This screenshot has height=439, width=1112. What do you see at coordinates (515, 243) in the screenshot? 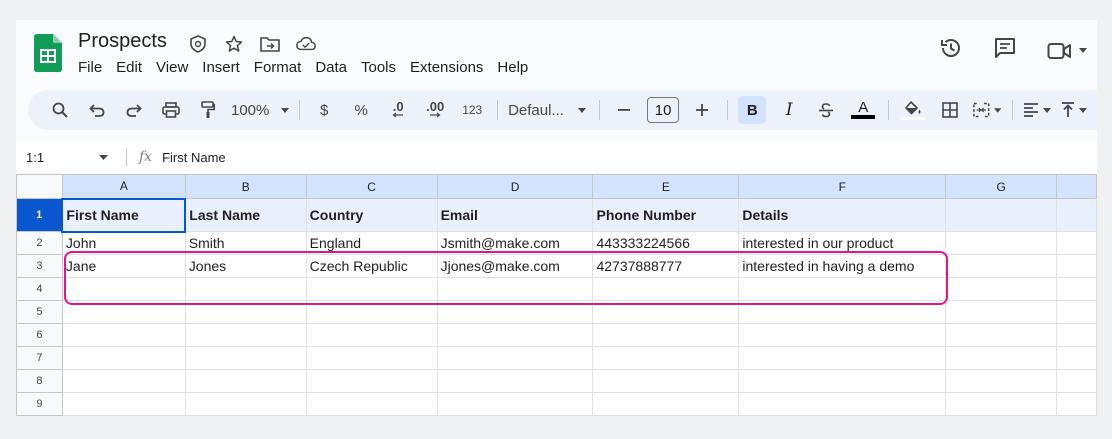
I see `cell-d2: Jsmith@make.com` at bounding box center [515, 243].